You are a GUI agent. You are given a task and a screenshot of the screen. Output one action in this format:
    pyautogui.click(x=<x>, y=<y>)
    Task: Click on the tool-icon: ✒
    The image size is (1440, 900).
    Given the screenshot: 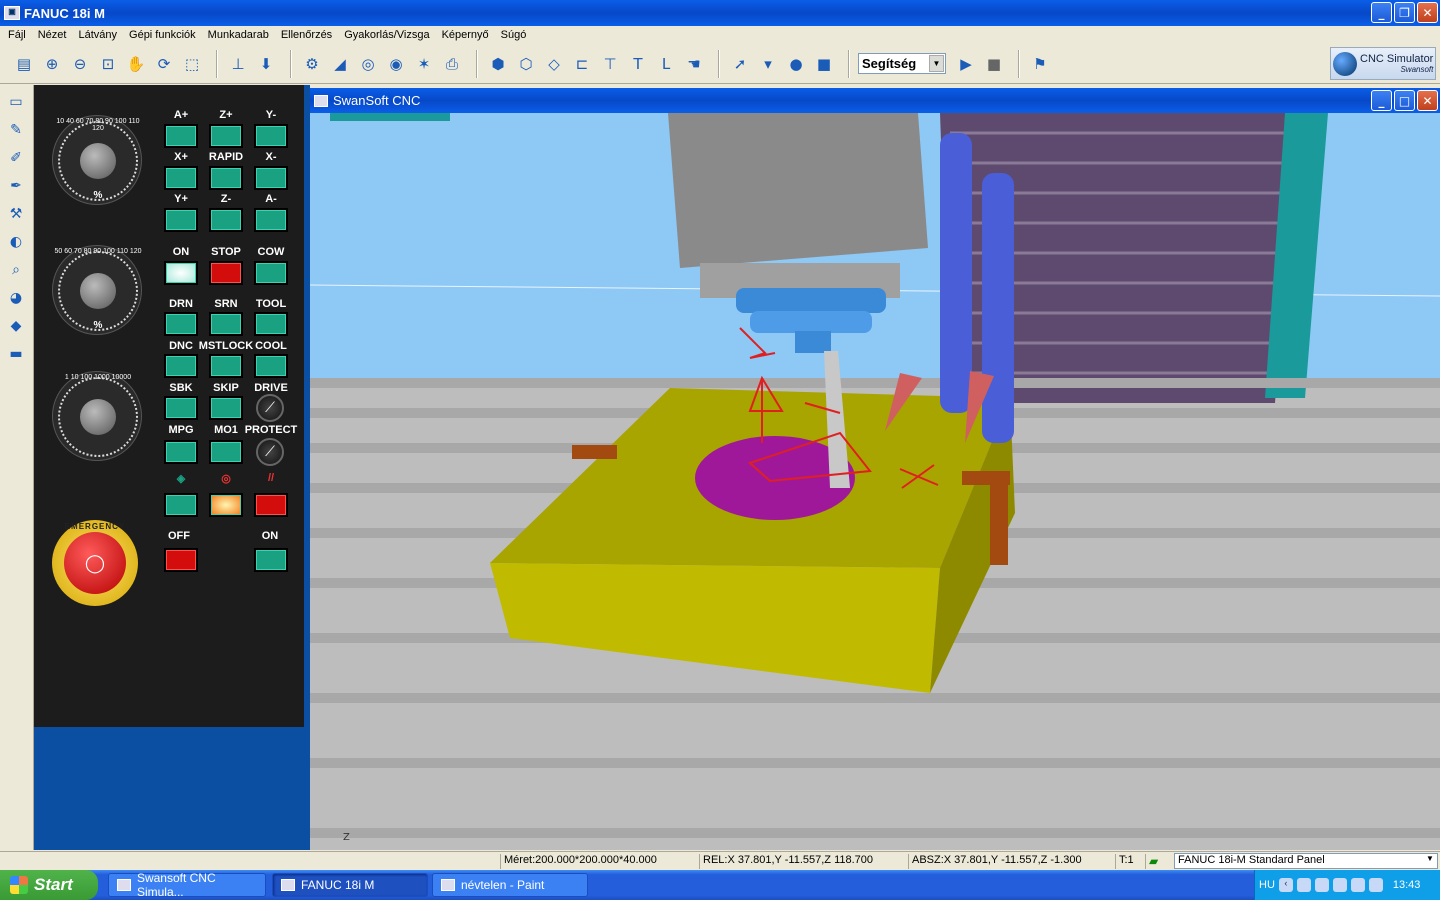 What is the action you would take?
    pyautogui.click(x=16, y=186)
    